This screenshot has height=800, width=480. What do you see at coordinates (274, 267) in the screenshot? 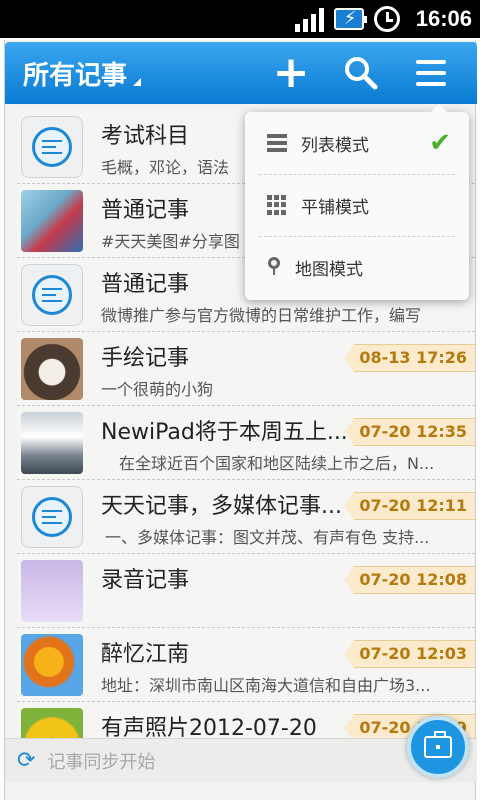
I see `map-pin-icon` at bounding box center [274, 267].